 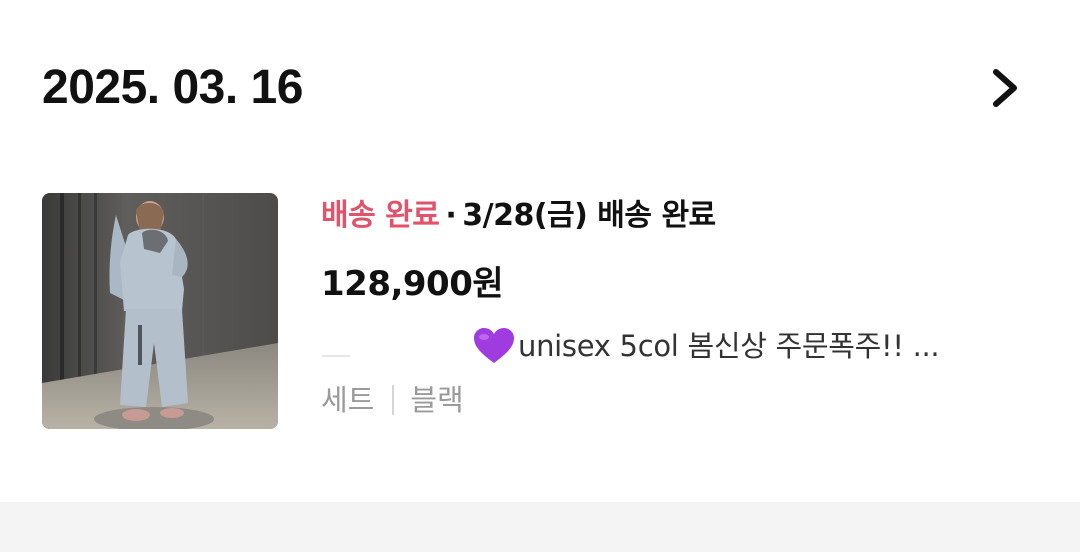 I want to click on status-label: 배송 완료, so click(x=380, y=215).